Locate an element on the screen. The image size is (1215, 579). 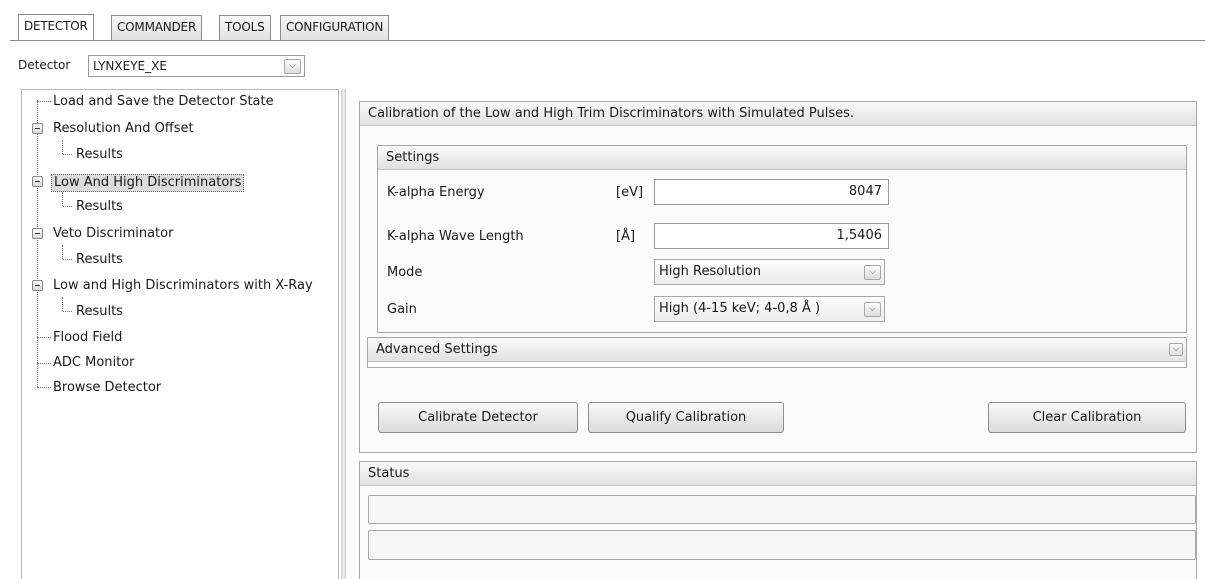
gain-select-value: High (4-15 keV; 4-0,8 Å ) is located at coordinates (740, 308).